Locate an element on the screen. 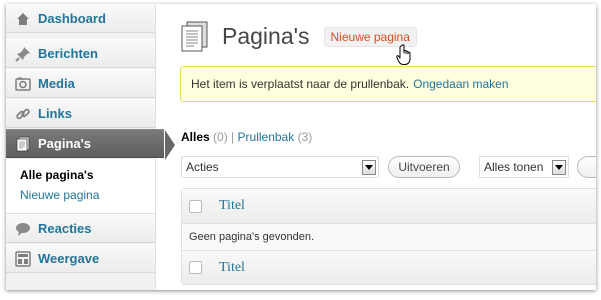  sidebar-item-label: Weergave is located at coordinates (69, 258).